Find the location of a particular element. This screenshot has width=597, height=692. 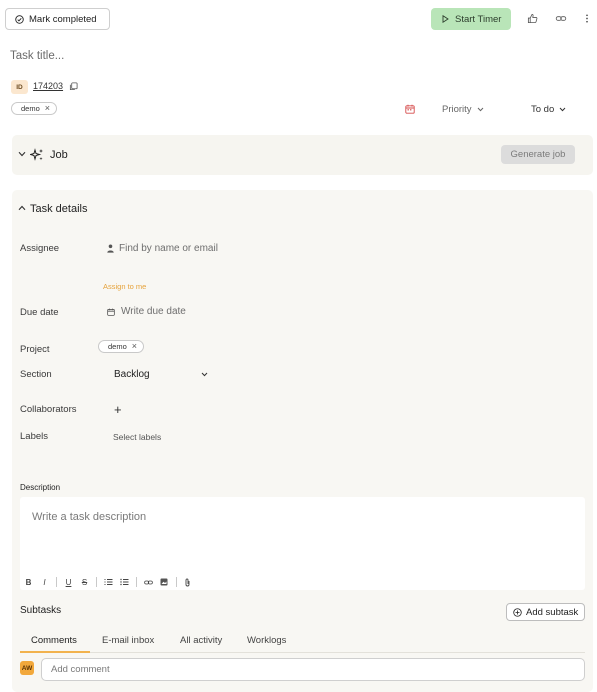

plus-circle-icon is located at coordinates (517, 612).